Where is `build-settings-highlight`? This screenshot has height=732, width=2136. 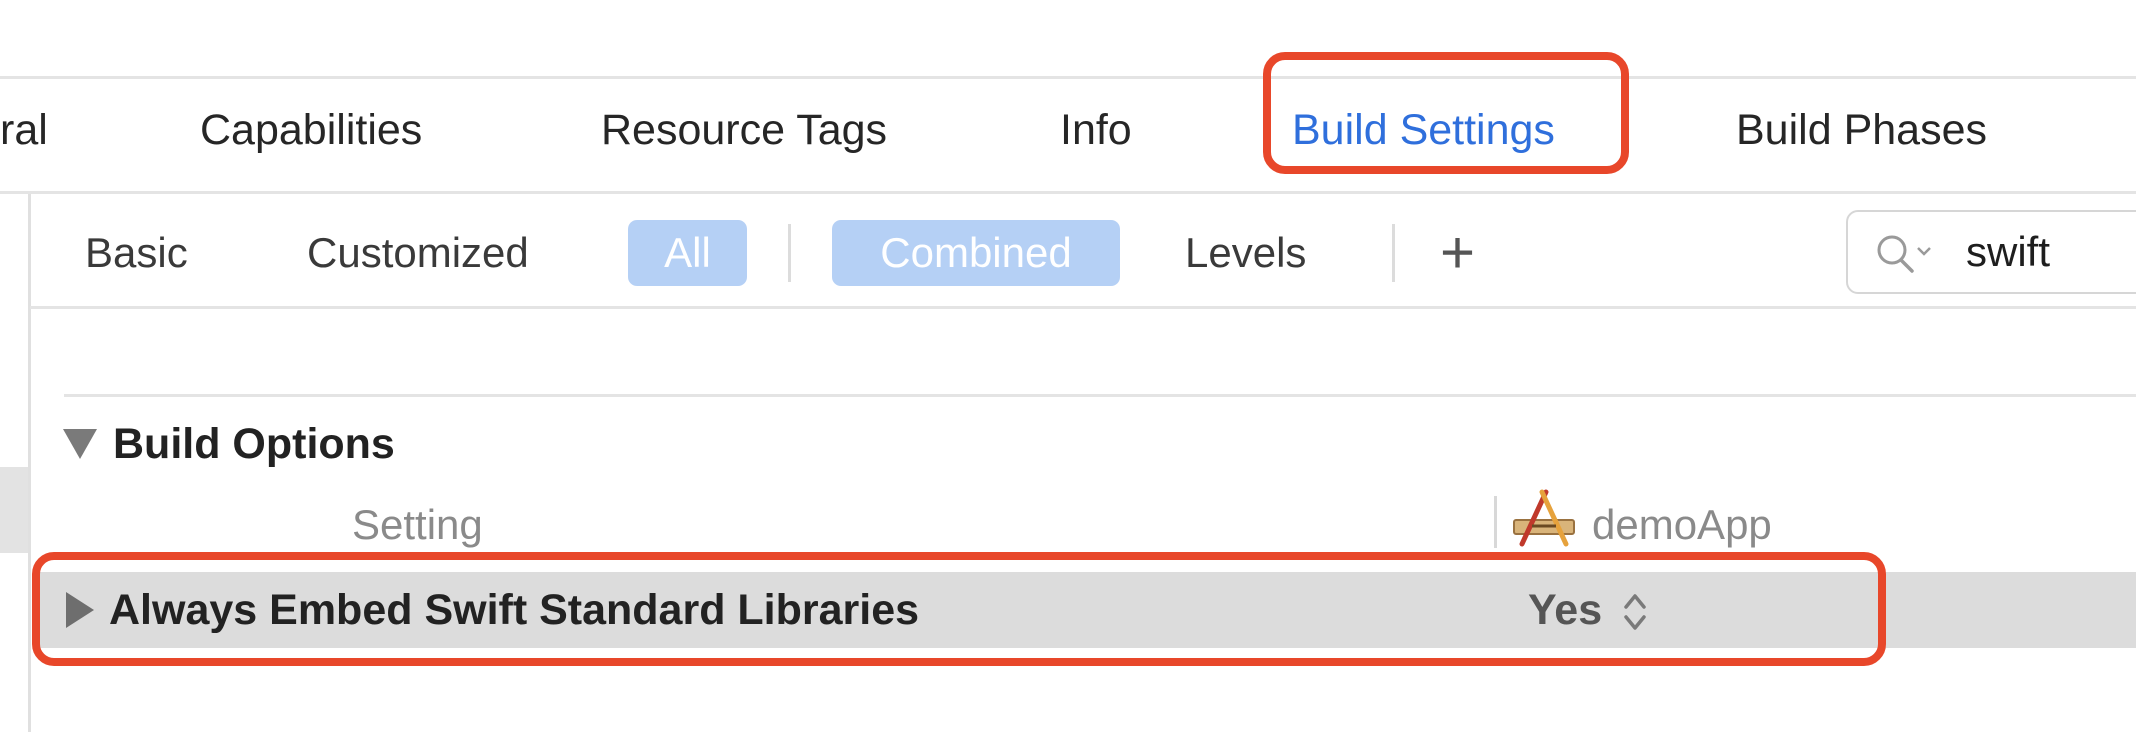
build-settings-highlight is located at coordinates (1446, 113).